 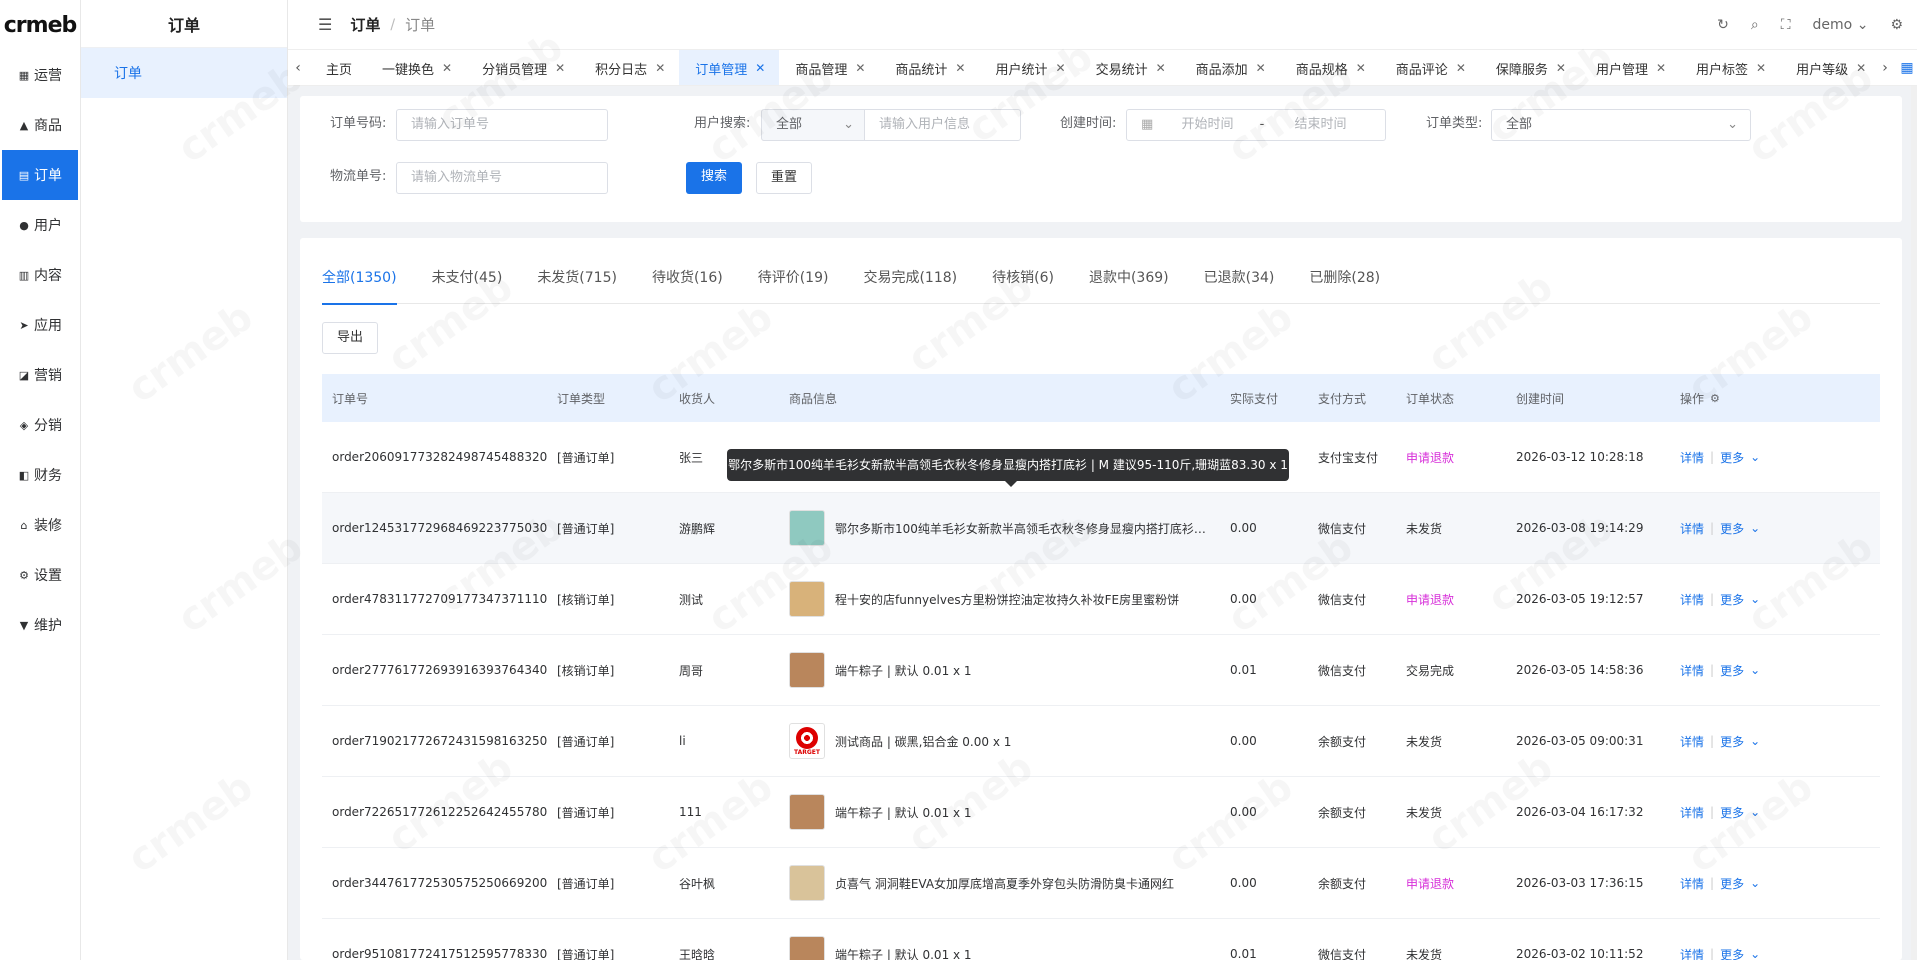 I want to click on side-nav-maintain: ▼ 维护, so click(x=40, y=625).